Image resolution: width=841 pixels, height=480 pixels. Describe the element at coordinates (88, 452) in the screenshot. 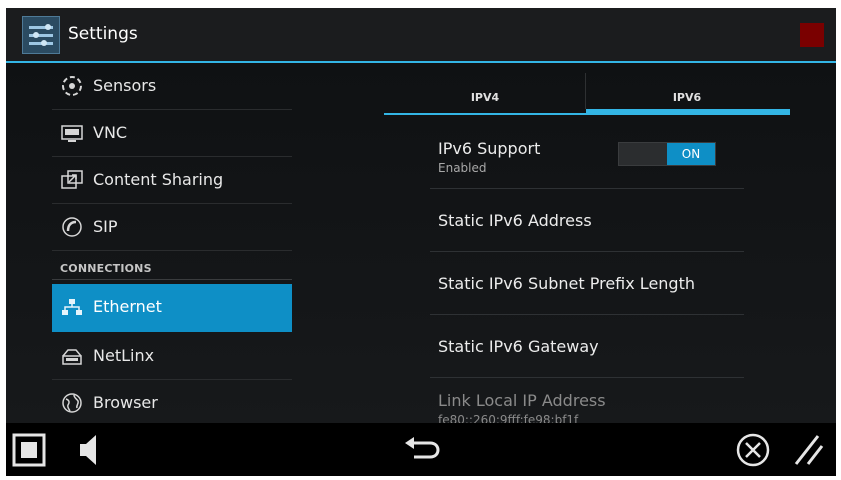

I see `volume-icon` at that location.